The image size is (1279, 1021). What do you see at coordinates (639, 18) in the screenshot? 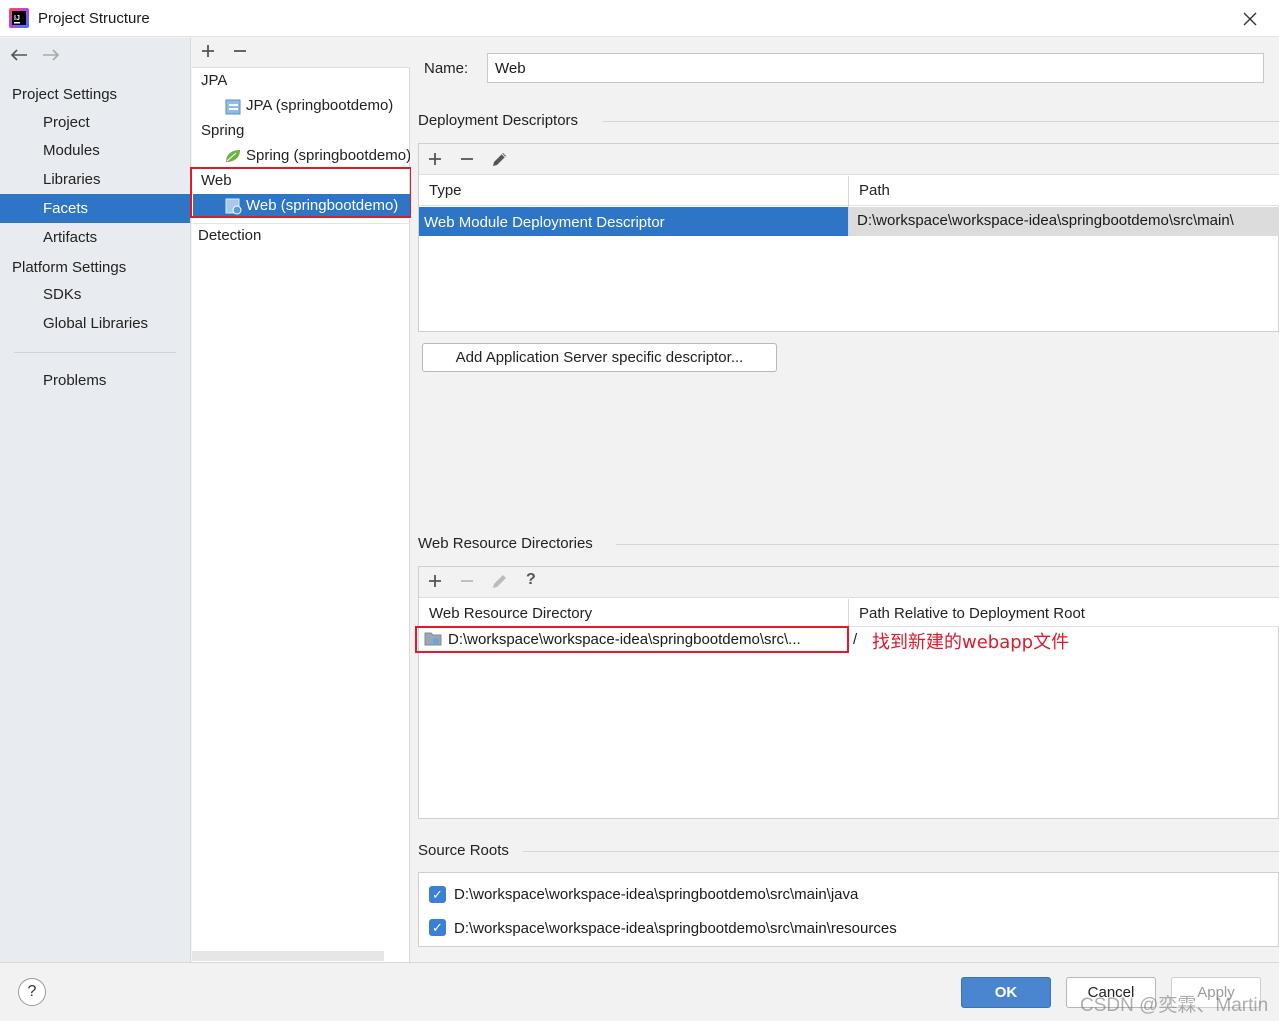
I see `title-bar` at bounding box center [639, 18].